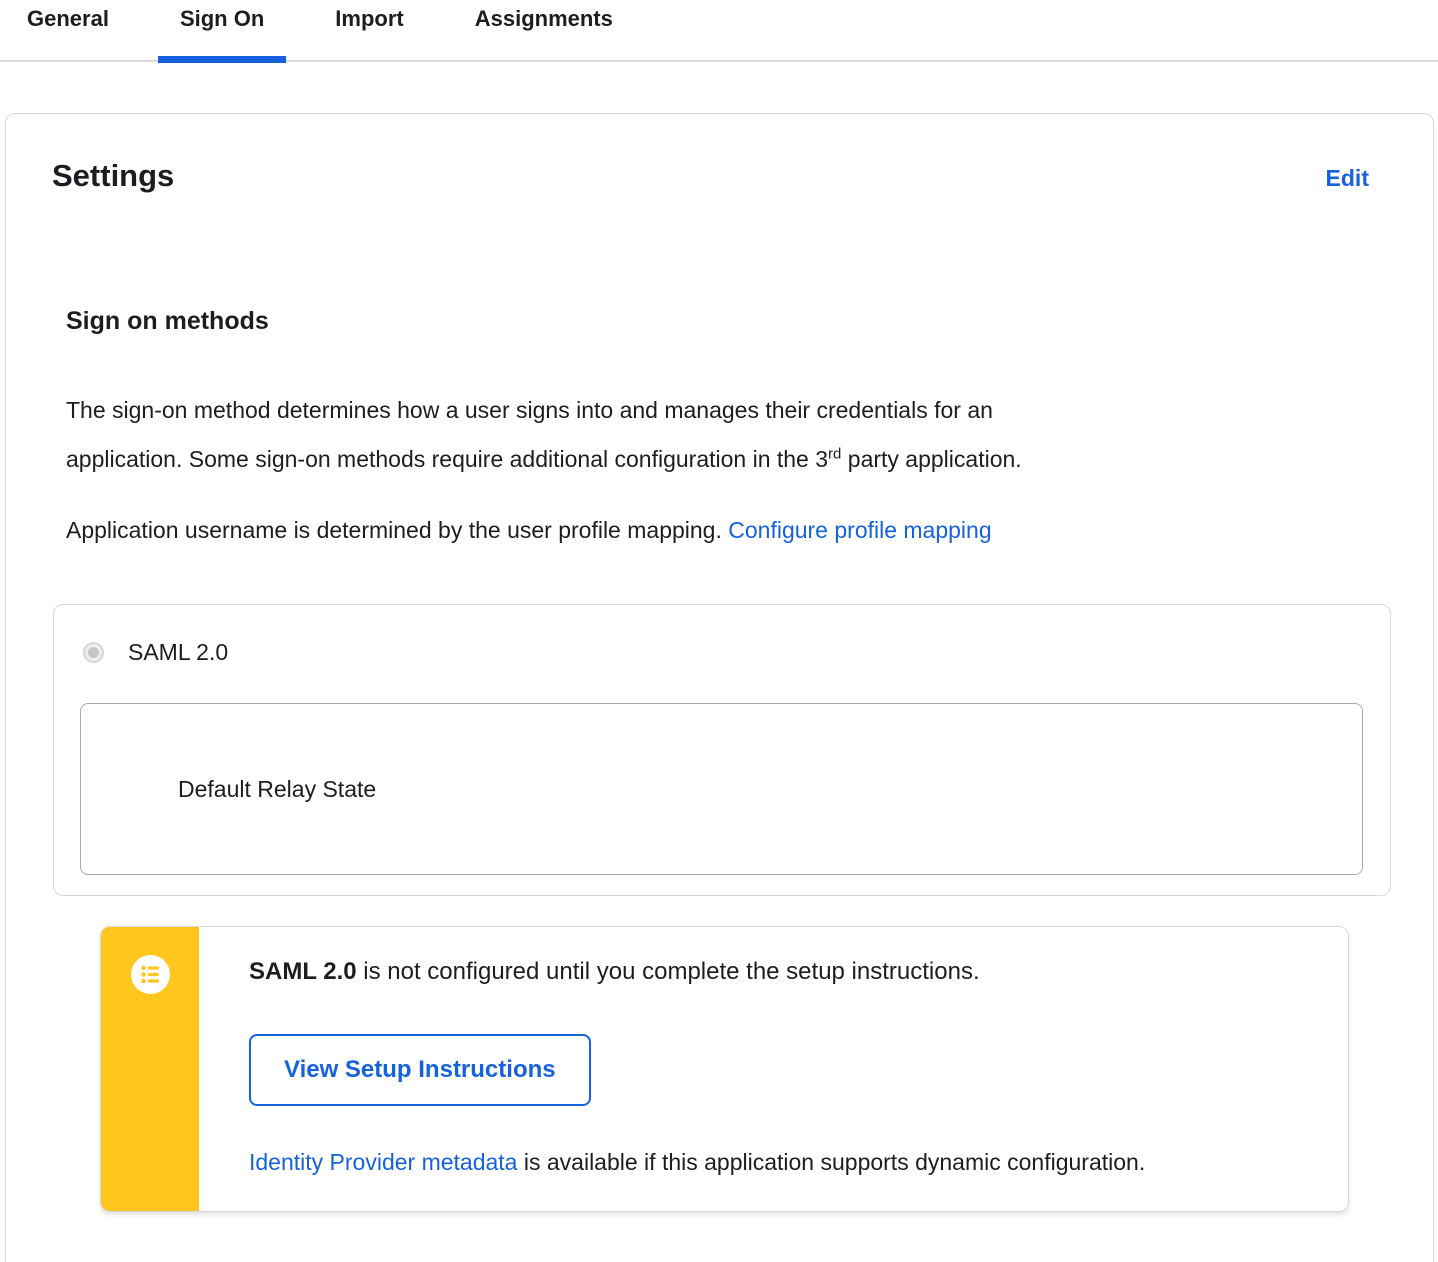 This screenshot has height=1262, width=1438. I want to click on edit-link: Edit, so click(1347, 178).